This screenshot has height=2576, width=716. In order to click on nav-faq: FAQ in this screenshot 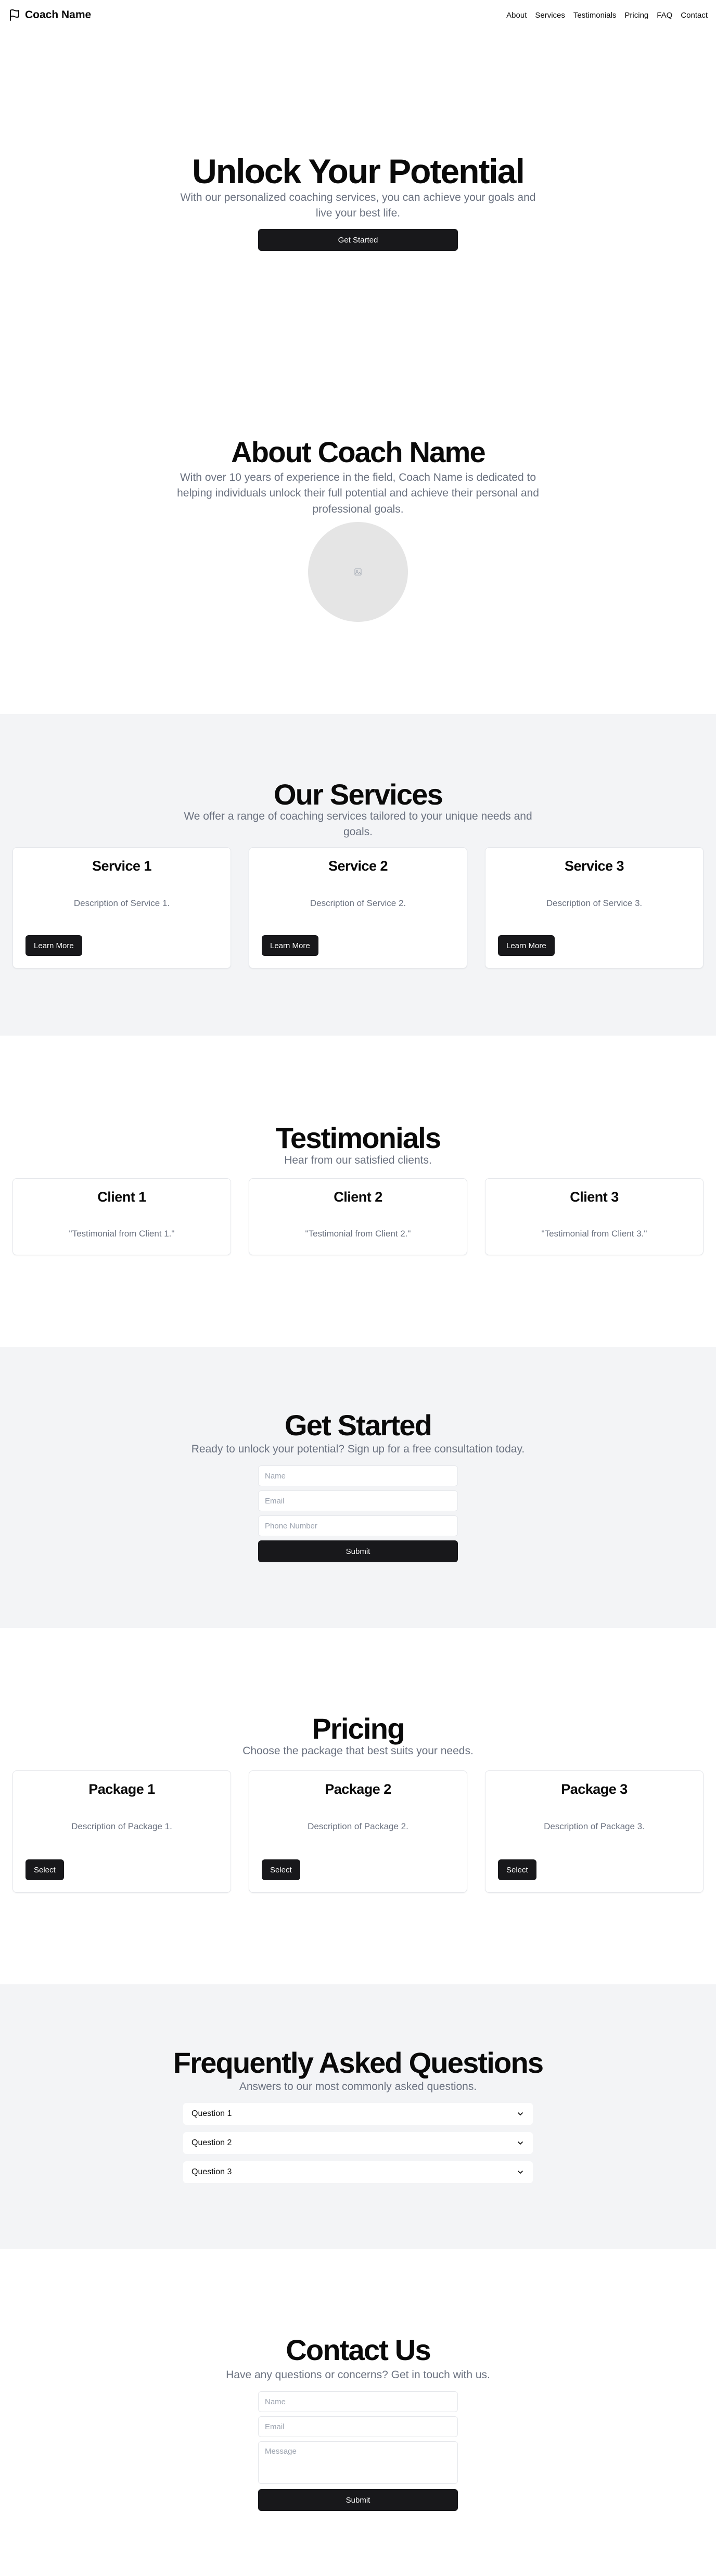, I will do `click(664, 15)`.